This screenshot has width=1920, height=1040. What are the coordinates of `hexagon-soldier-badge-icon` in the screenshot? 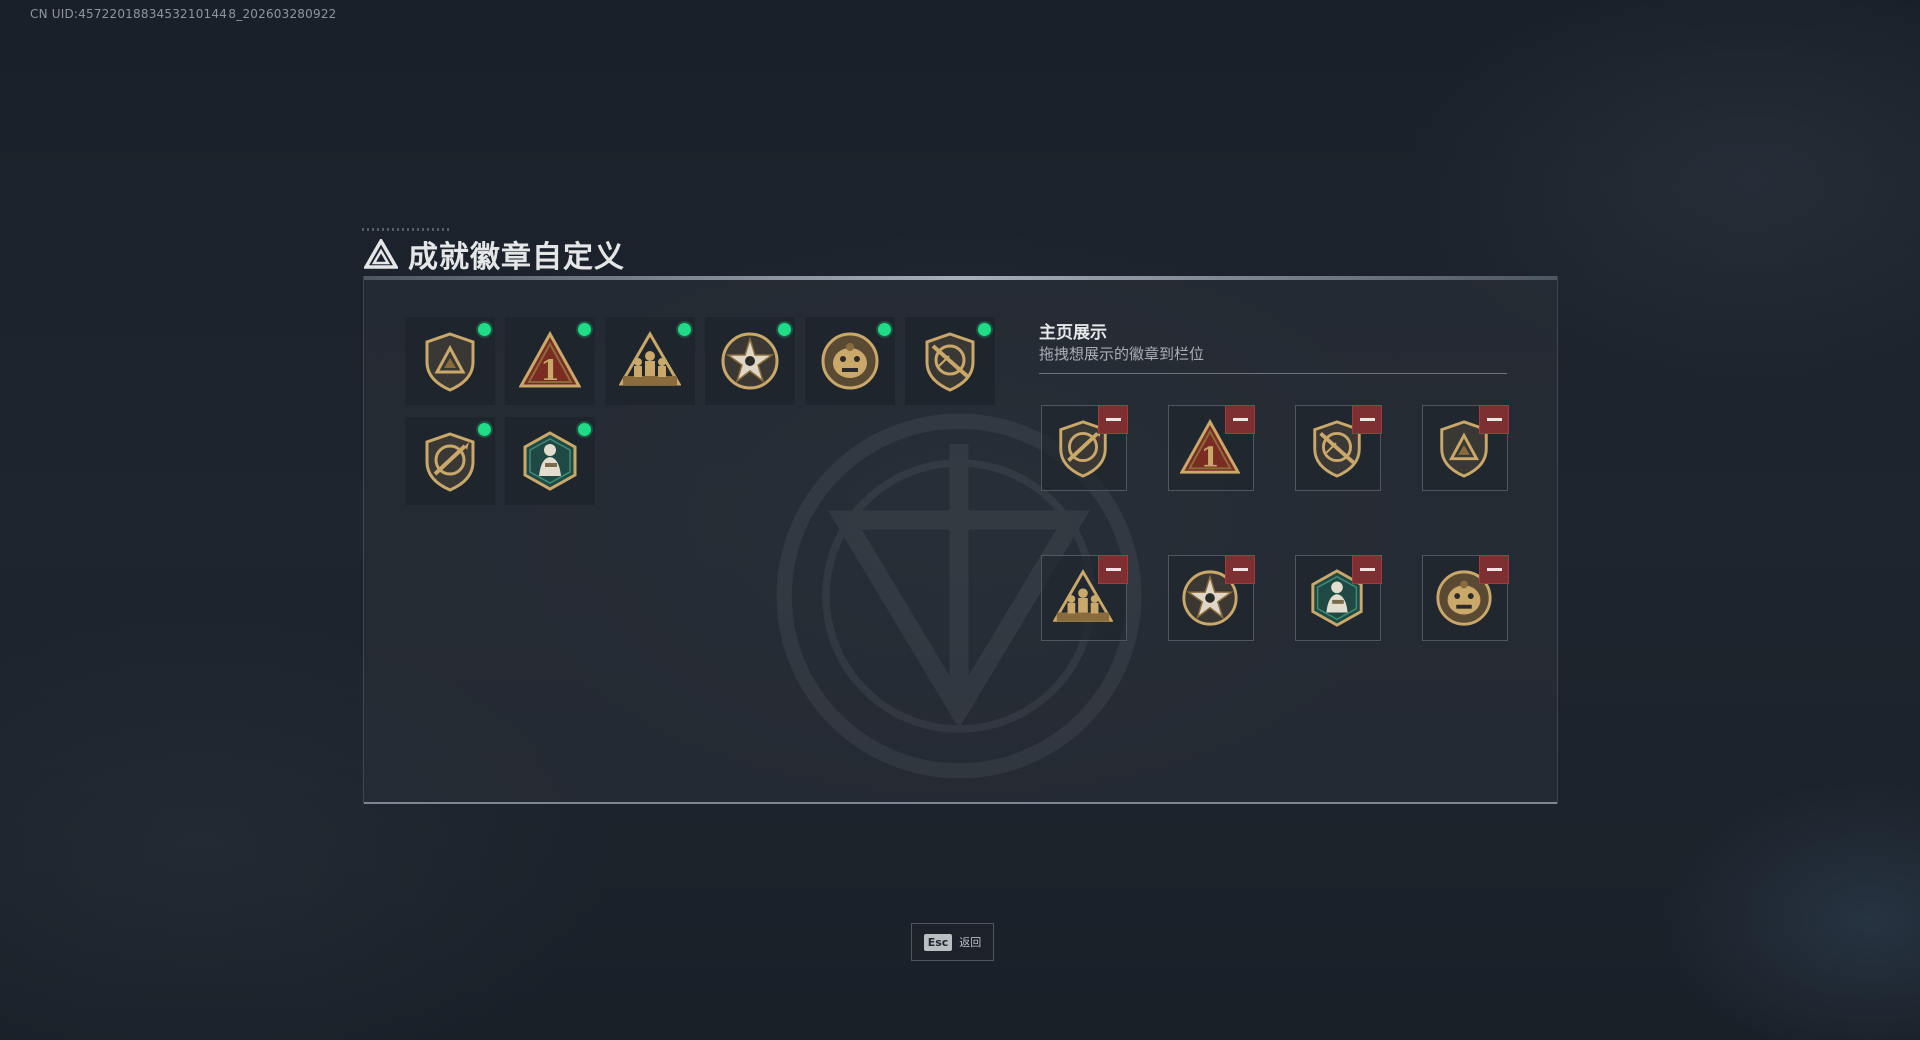 It's located at (550, 461).